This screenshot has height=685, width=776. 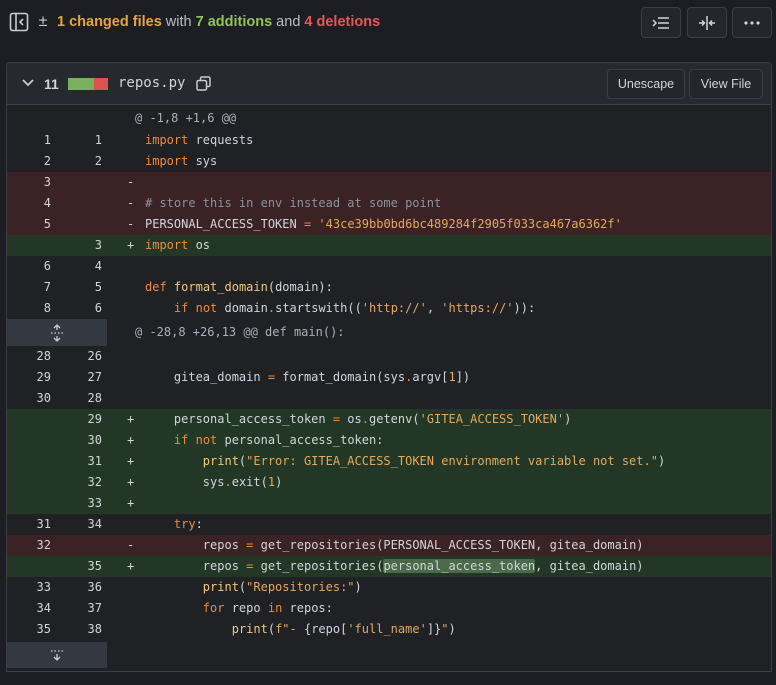 I want to click on additions-count: 7 additions, so click(x=234, y=22).